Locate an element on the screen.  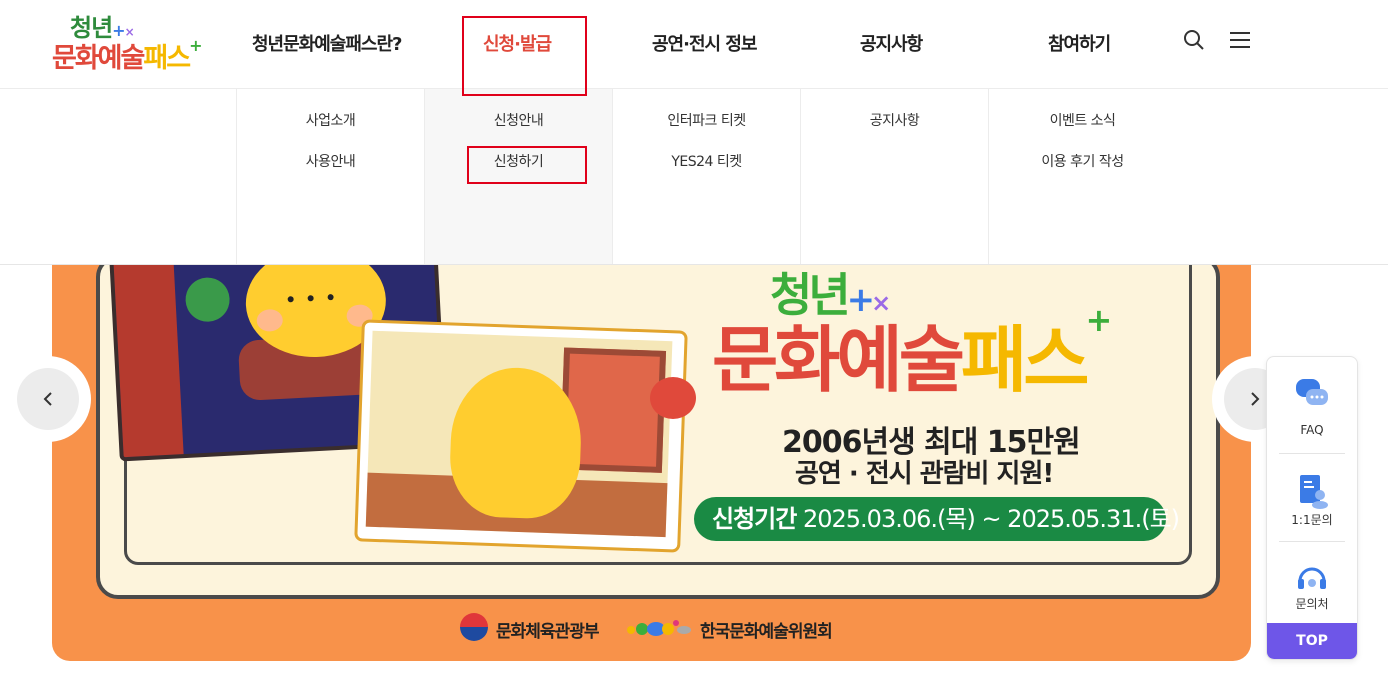
quick-faq-button: FAQ is located at coordinates (1312, 400).